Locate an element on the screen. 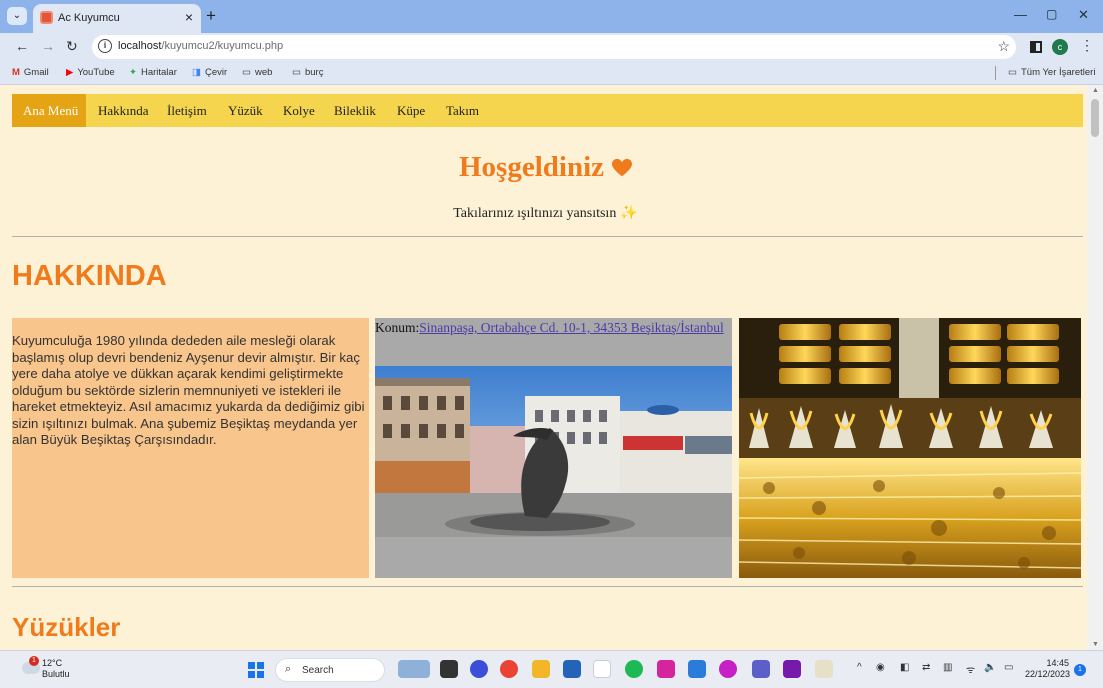  site-info-icon: i is located at coordinates (105, 46).